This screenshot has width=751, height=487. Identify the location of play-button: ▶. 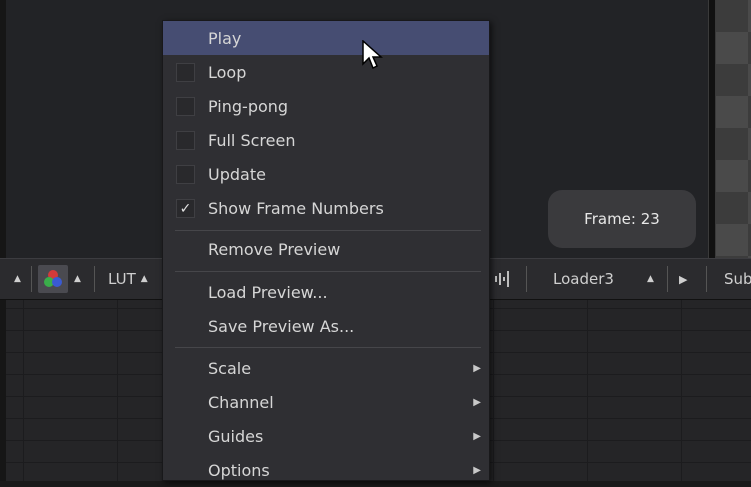
(683, 279).